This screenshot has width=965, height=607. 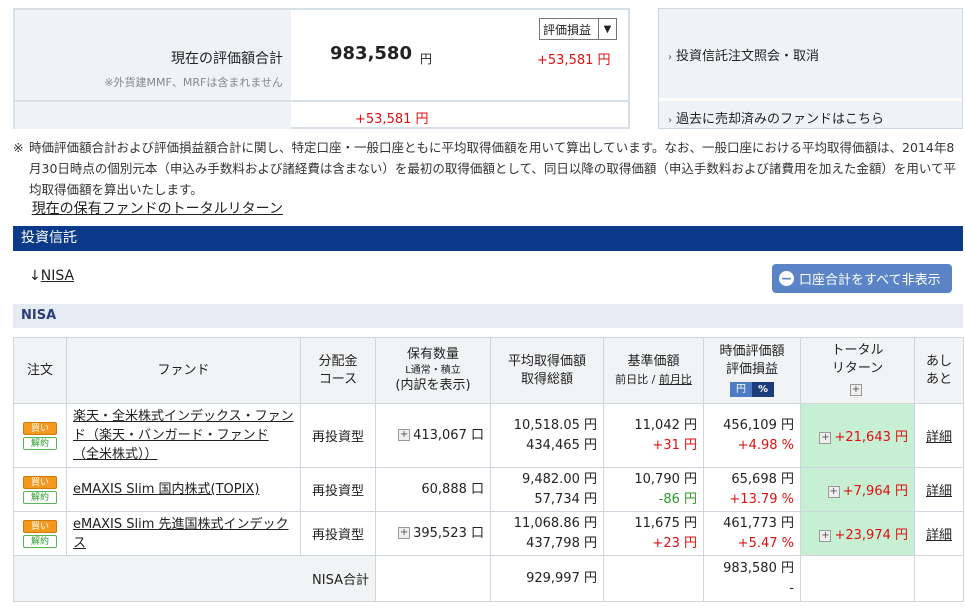 I want to click on fund-name-link: eMAXIS Slim 国内株式(TOPIX), so click(x=166, y=489).